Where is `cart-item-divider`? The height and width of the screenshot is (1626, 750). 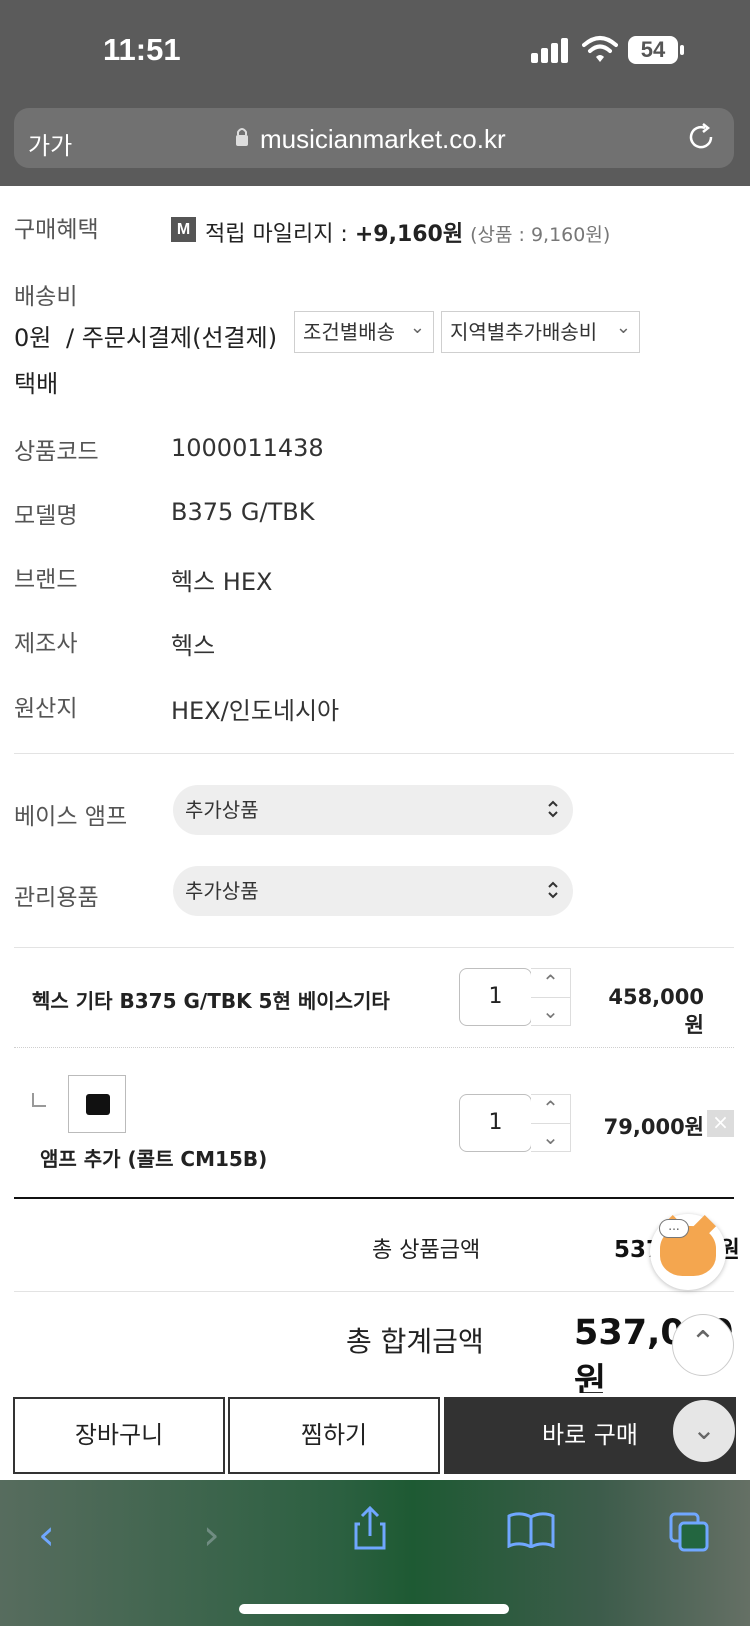
cart-item-divider is located at coordinates (374, 1047).